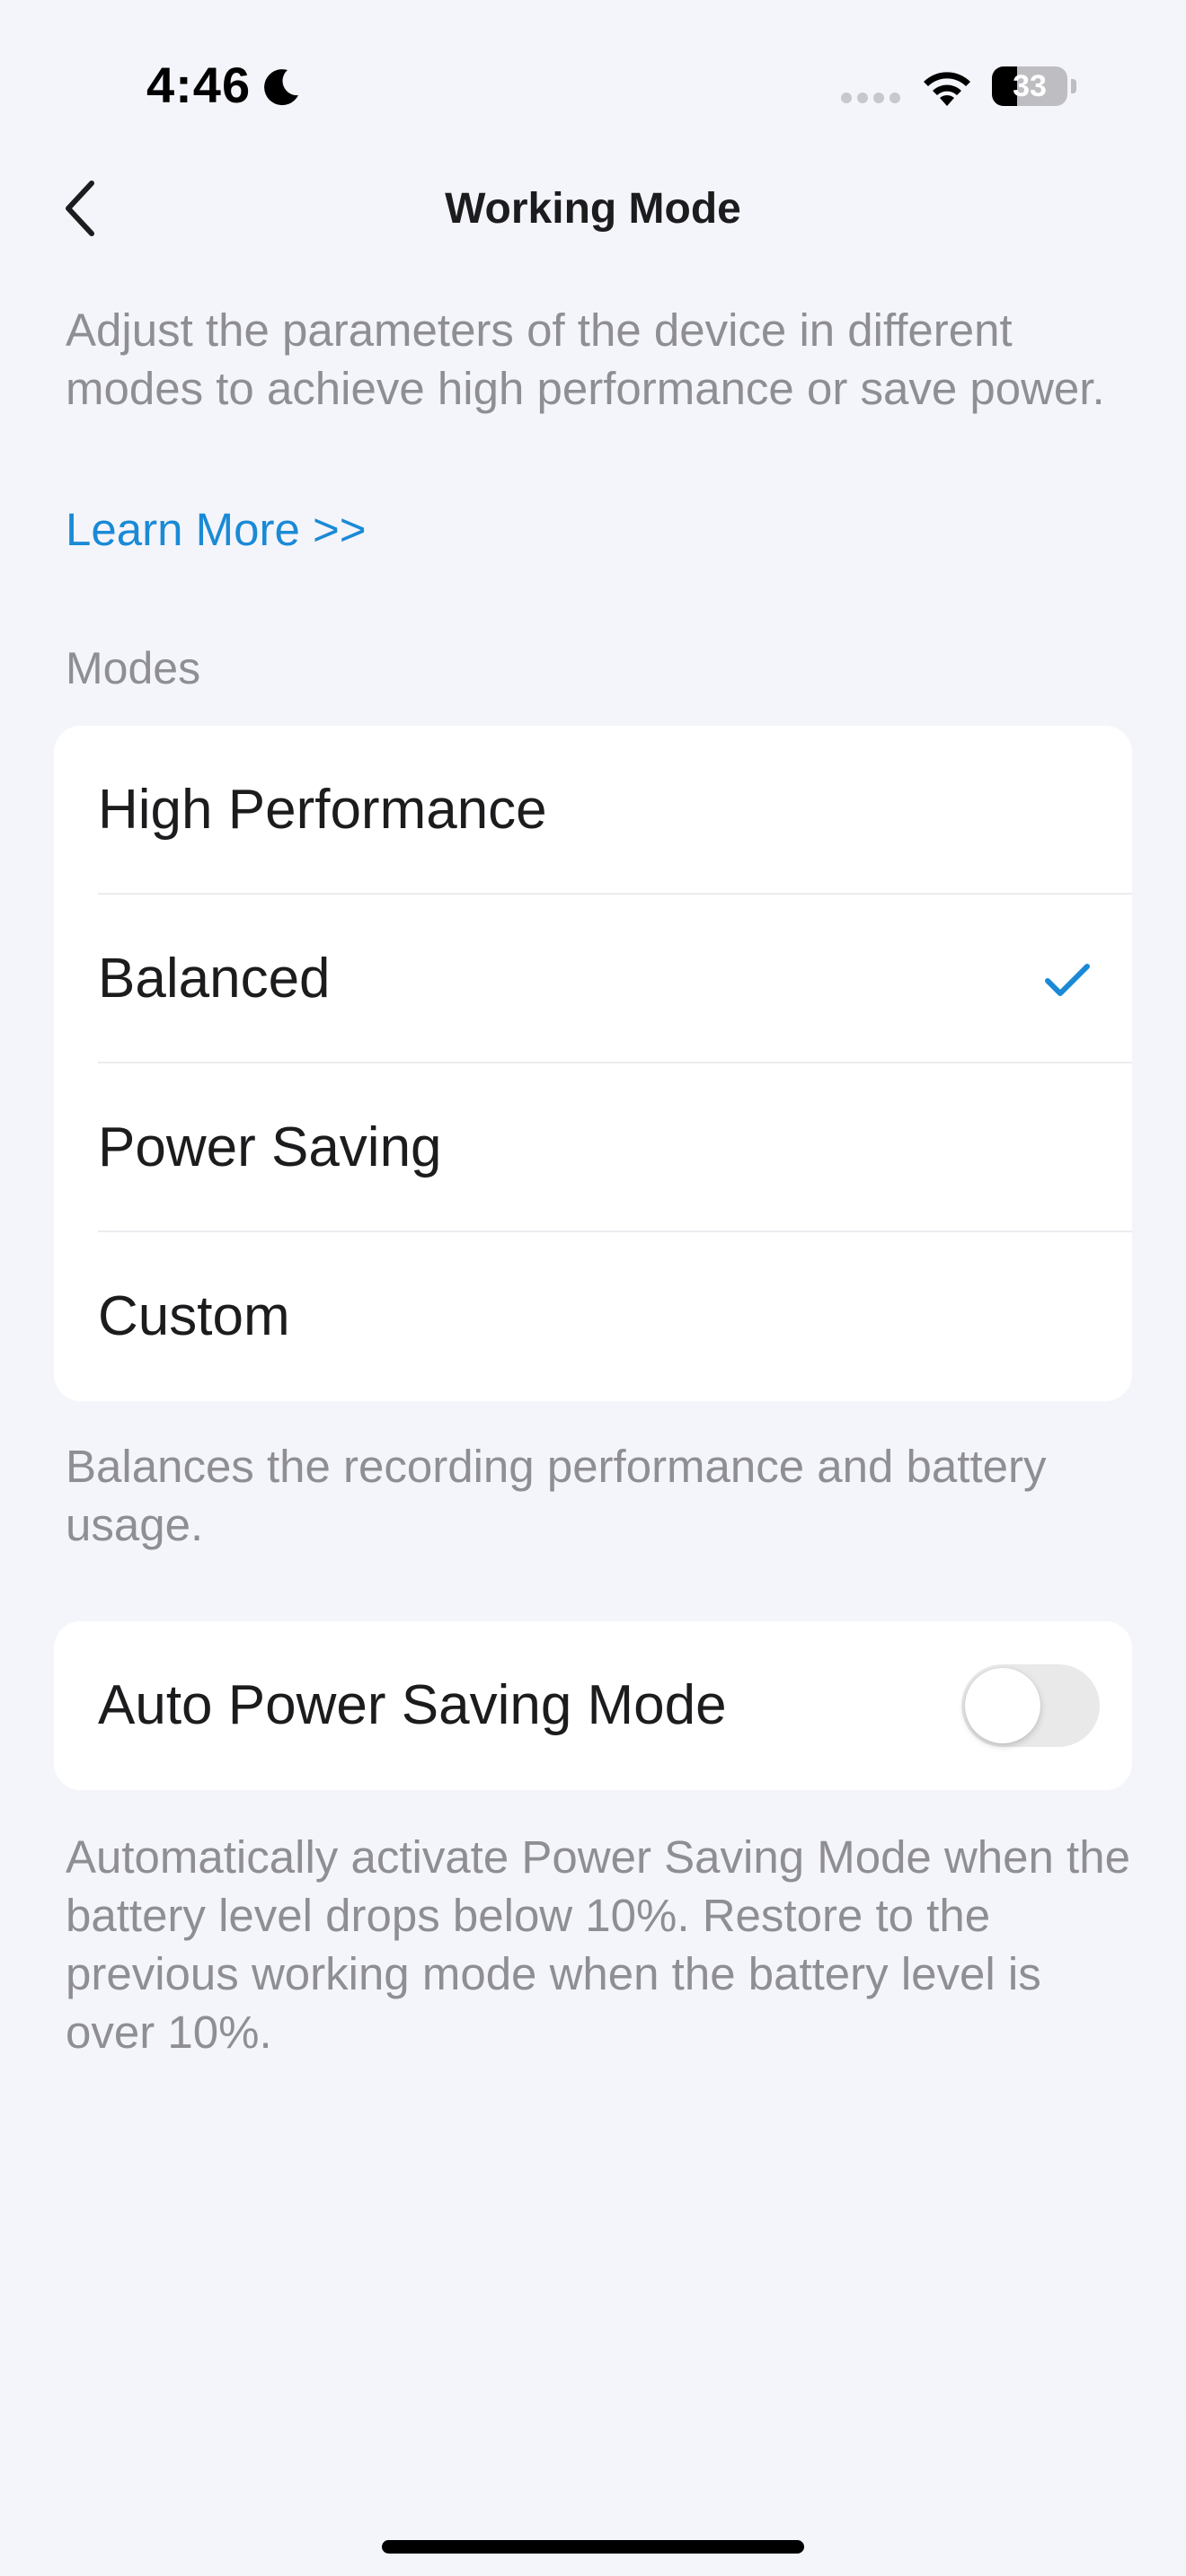  I want to click on status-bar: 4:46 33, so click(593, 85).